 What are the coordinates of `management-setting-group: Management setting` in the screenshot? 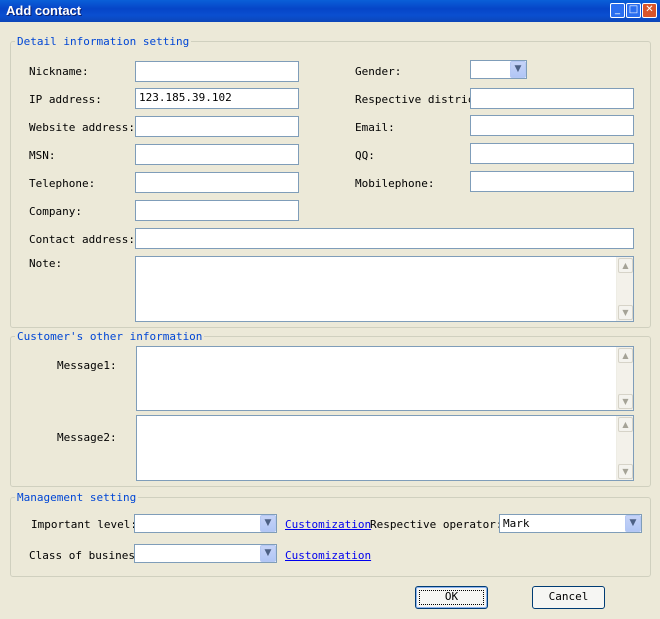 It's located at (330, 534).